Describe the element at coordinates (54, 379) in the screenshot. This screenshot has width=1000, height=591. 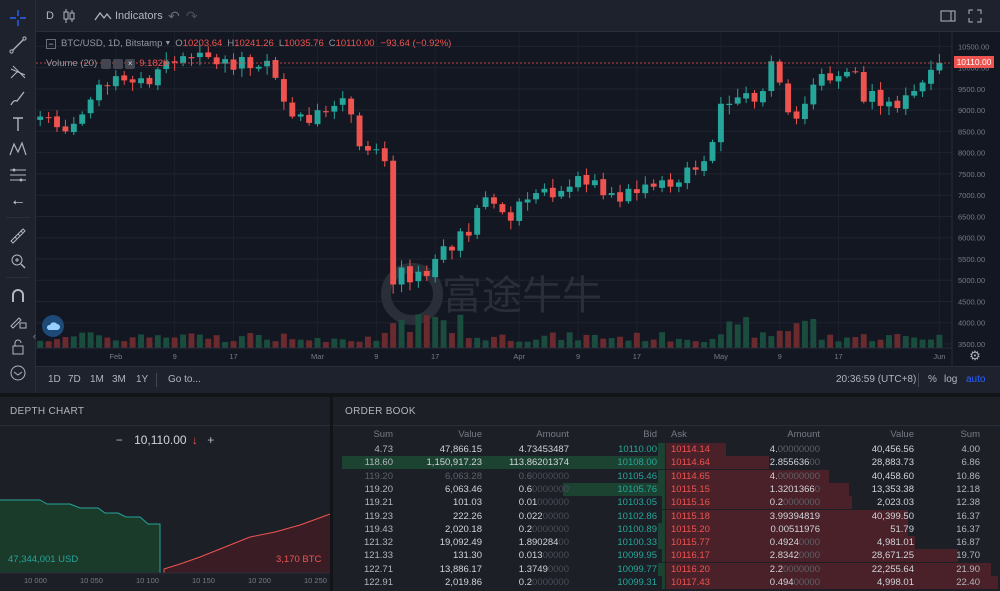
I see `range-1d: 1D` at that location.